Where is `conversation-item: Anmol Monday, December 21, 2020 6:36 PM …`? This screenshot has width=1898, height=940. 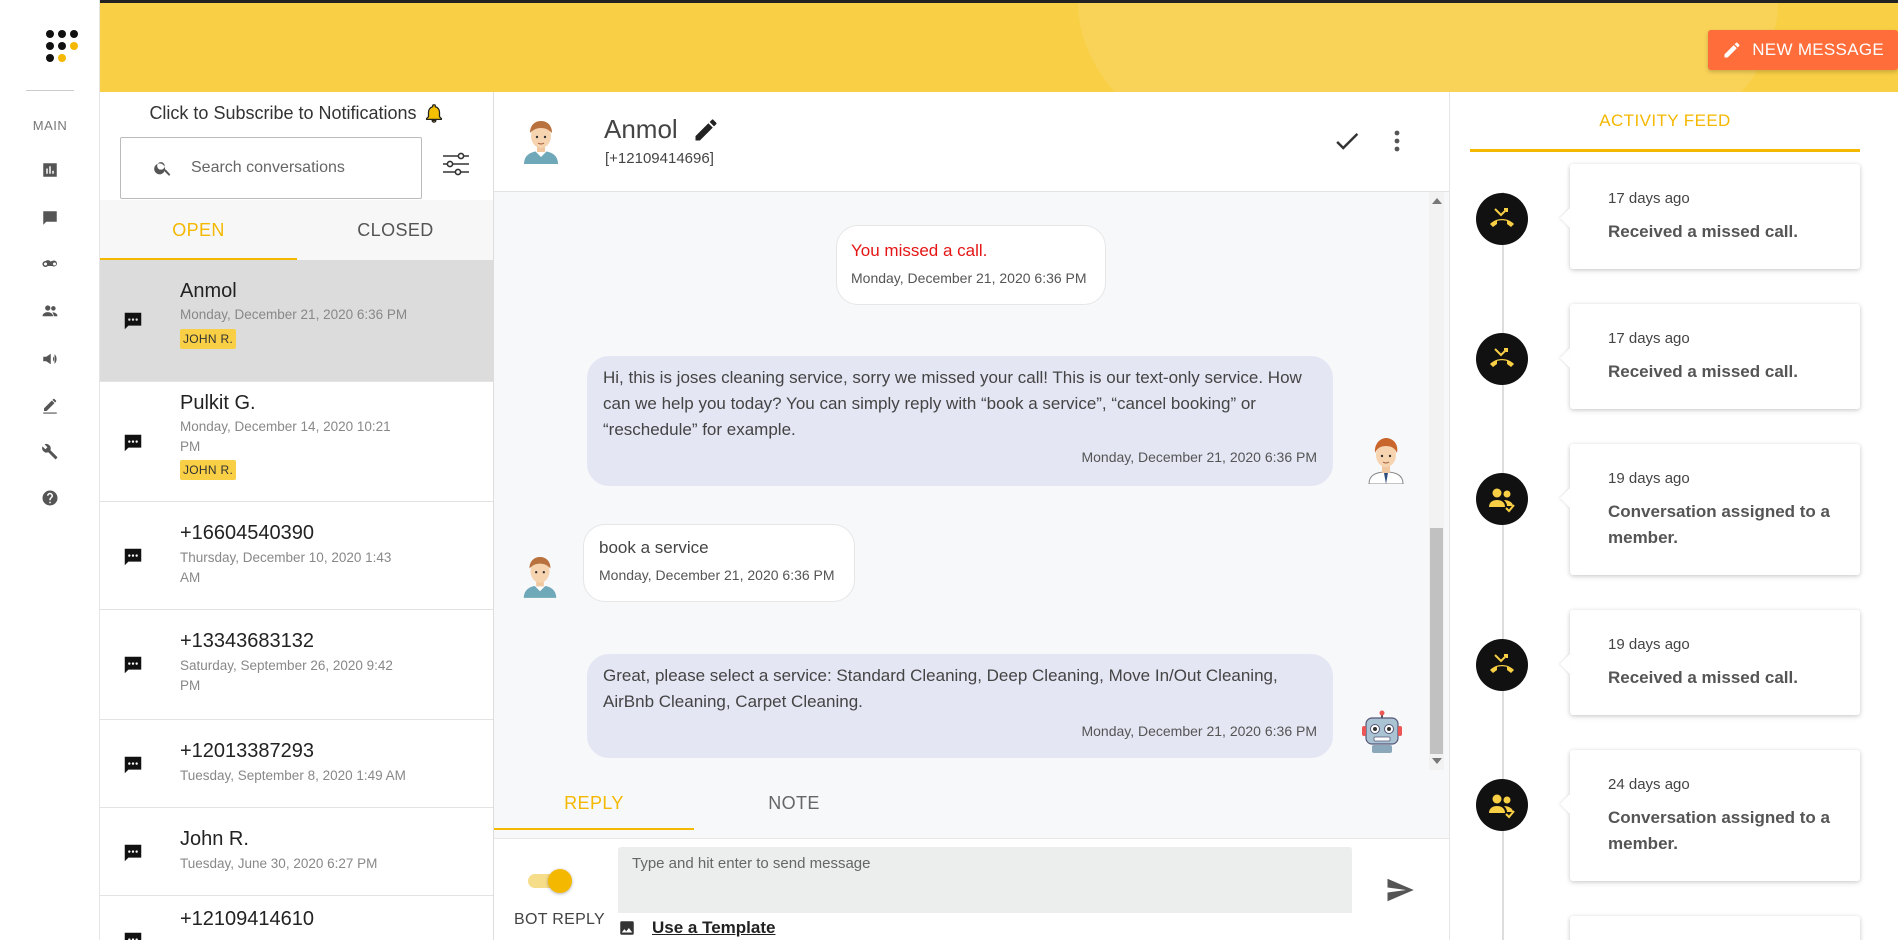
conversation-item: Anmol Monday, December 21, 2020 6:36 PM … is located at coordinates (297, 321).